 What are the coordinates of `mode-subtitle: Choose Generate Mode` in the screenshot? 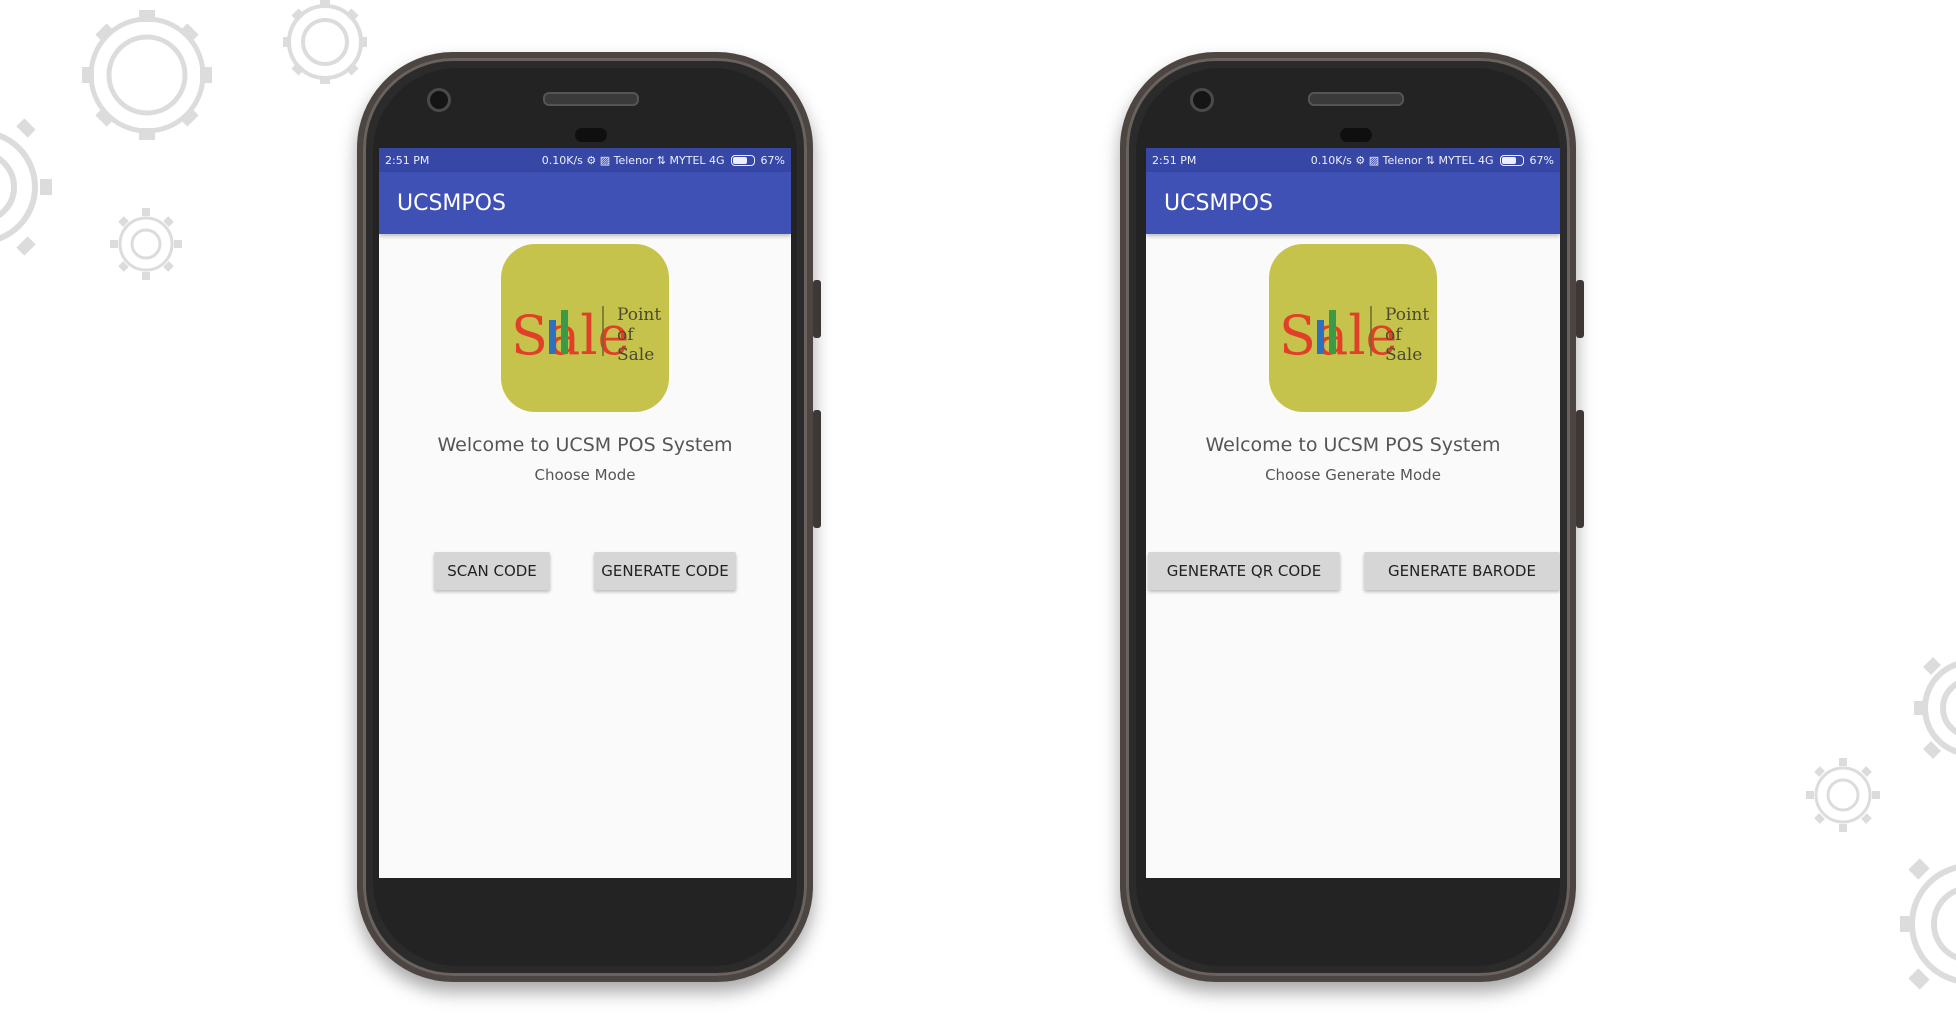 It's located at (1353, 475).